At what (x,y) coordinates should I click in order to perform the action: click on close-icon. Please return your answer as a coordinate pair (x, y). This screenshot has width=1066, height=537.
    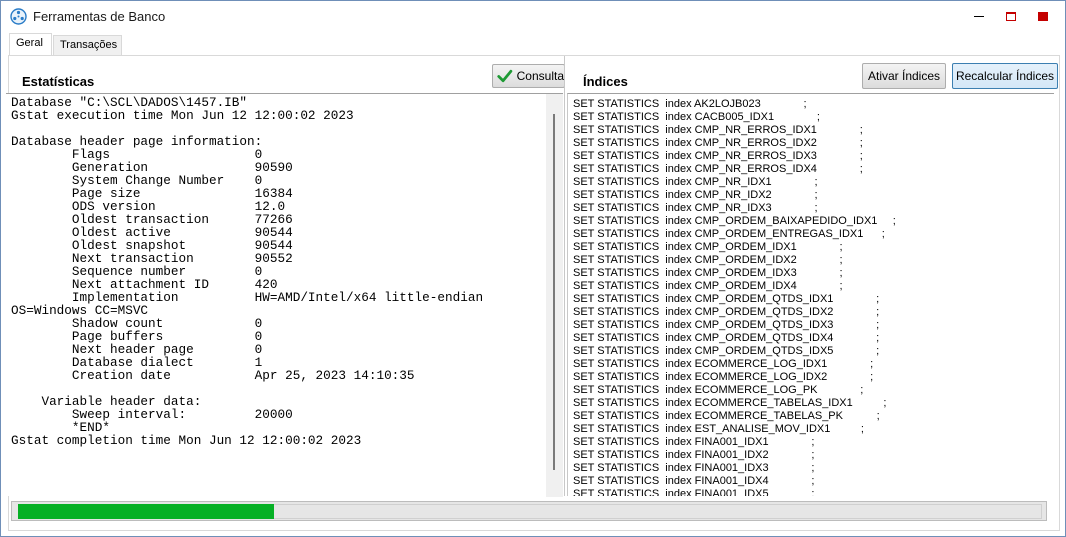
    Looking at the image, I should click on (1043, 16).